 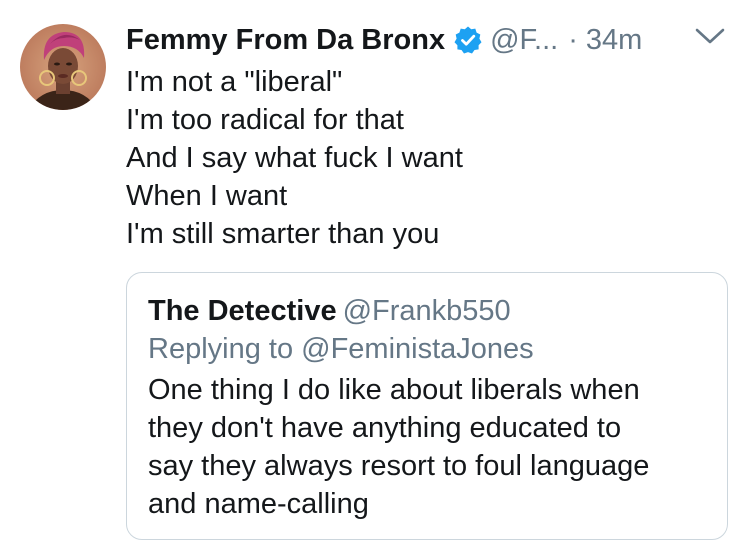 I want to click on verified-badge-icon, so click(x=468, y=40).